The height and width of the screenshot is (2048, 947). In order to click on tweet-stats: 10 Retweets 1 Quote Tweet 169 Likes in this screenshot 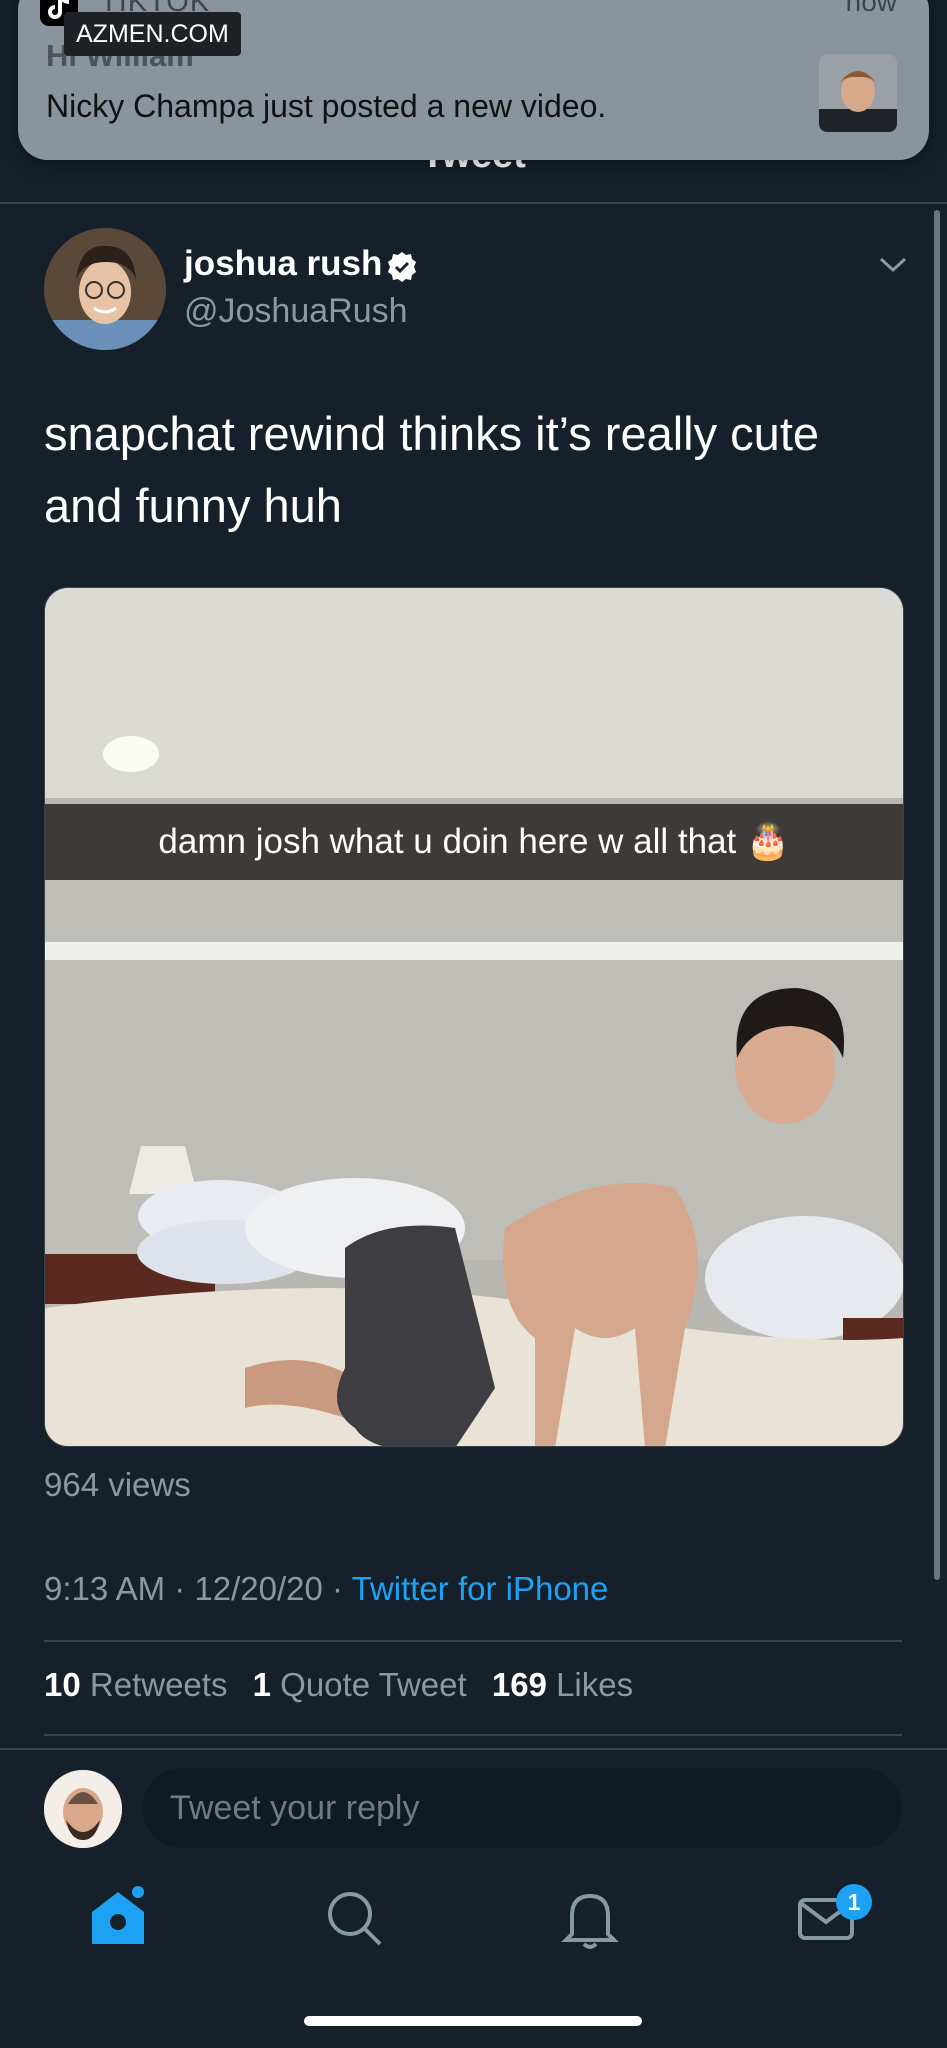, I will do `click(346, 1685)`.